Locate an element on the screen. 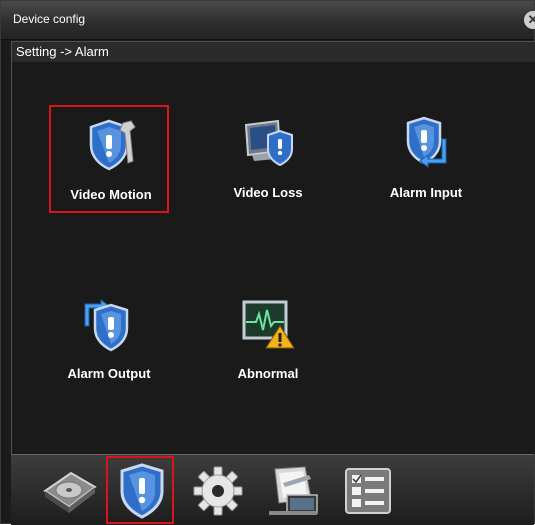 This screenshot has width=535, height=525. gear-icon is located at coordinates (218, 491).